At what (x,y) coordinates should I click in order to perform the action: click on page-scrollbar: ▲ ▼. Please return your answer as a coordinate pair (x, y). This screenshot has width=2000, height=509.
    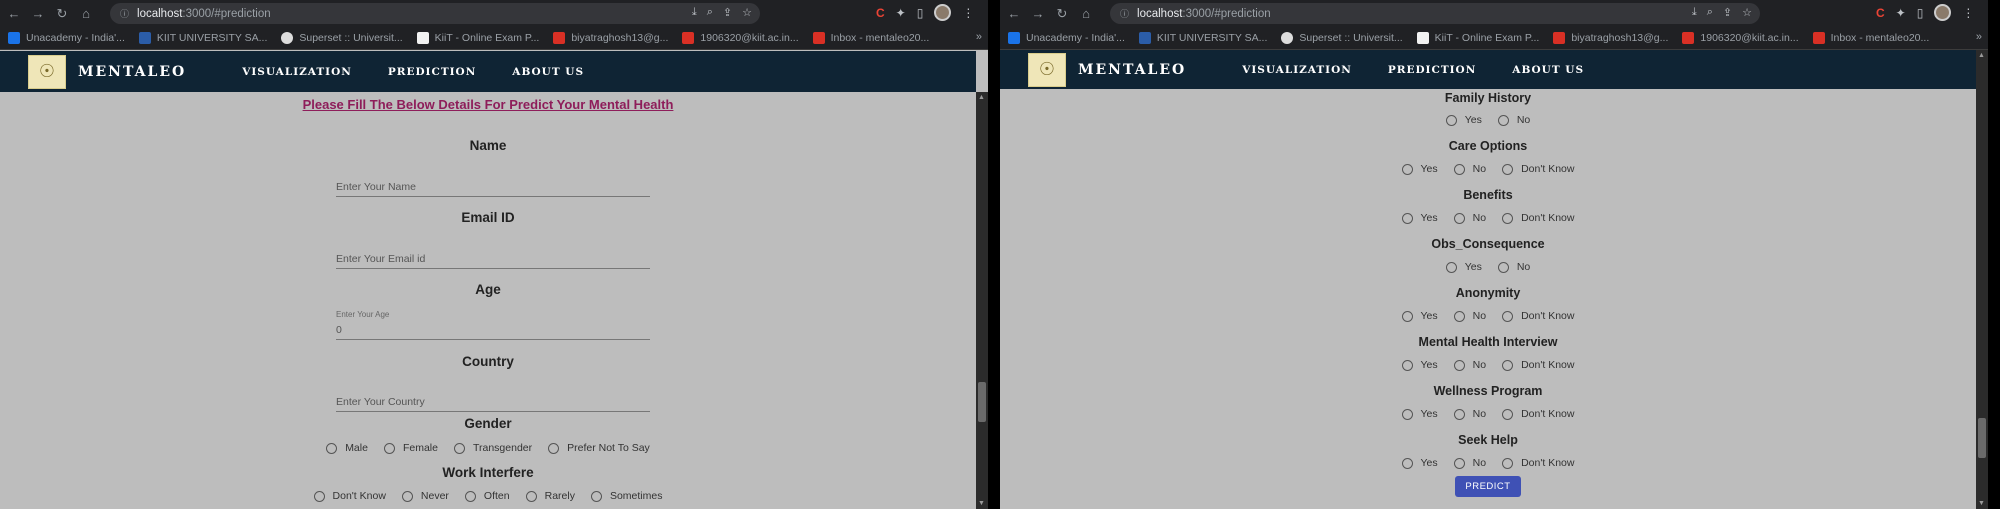
    Looking at the image, I should click on (1982, 279).